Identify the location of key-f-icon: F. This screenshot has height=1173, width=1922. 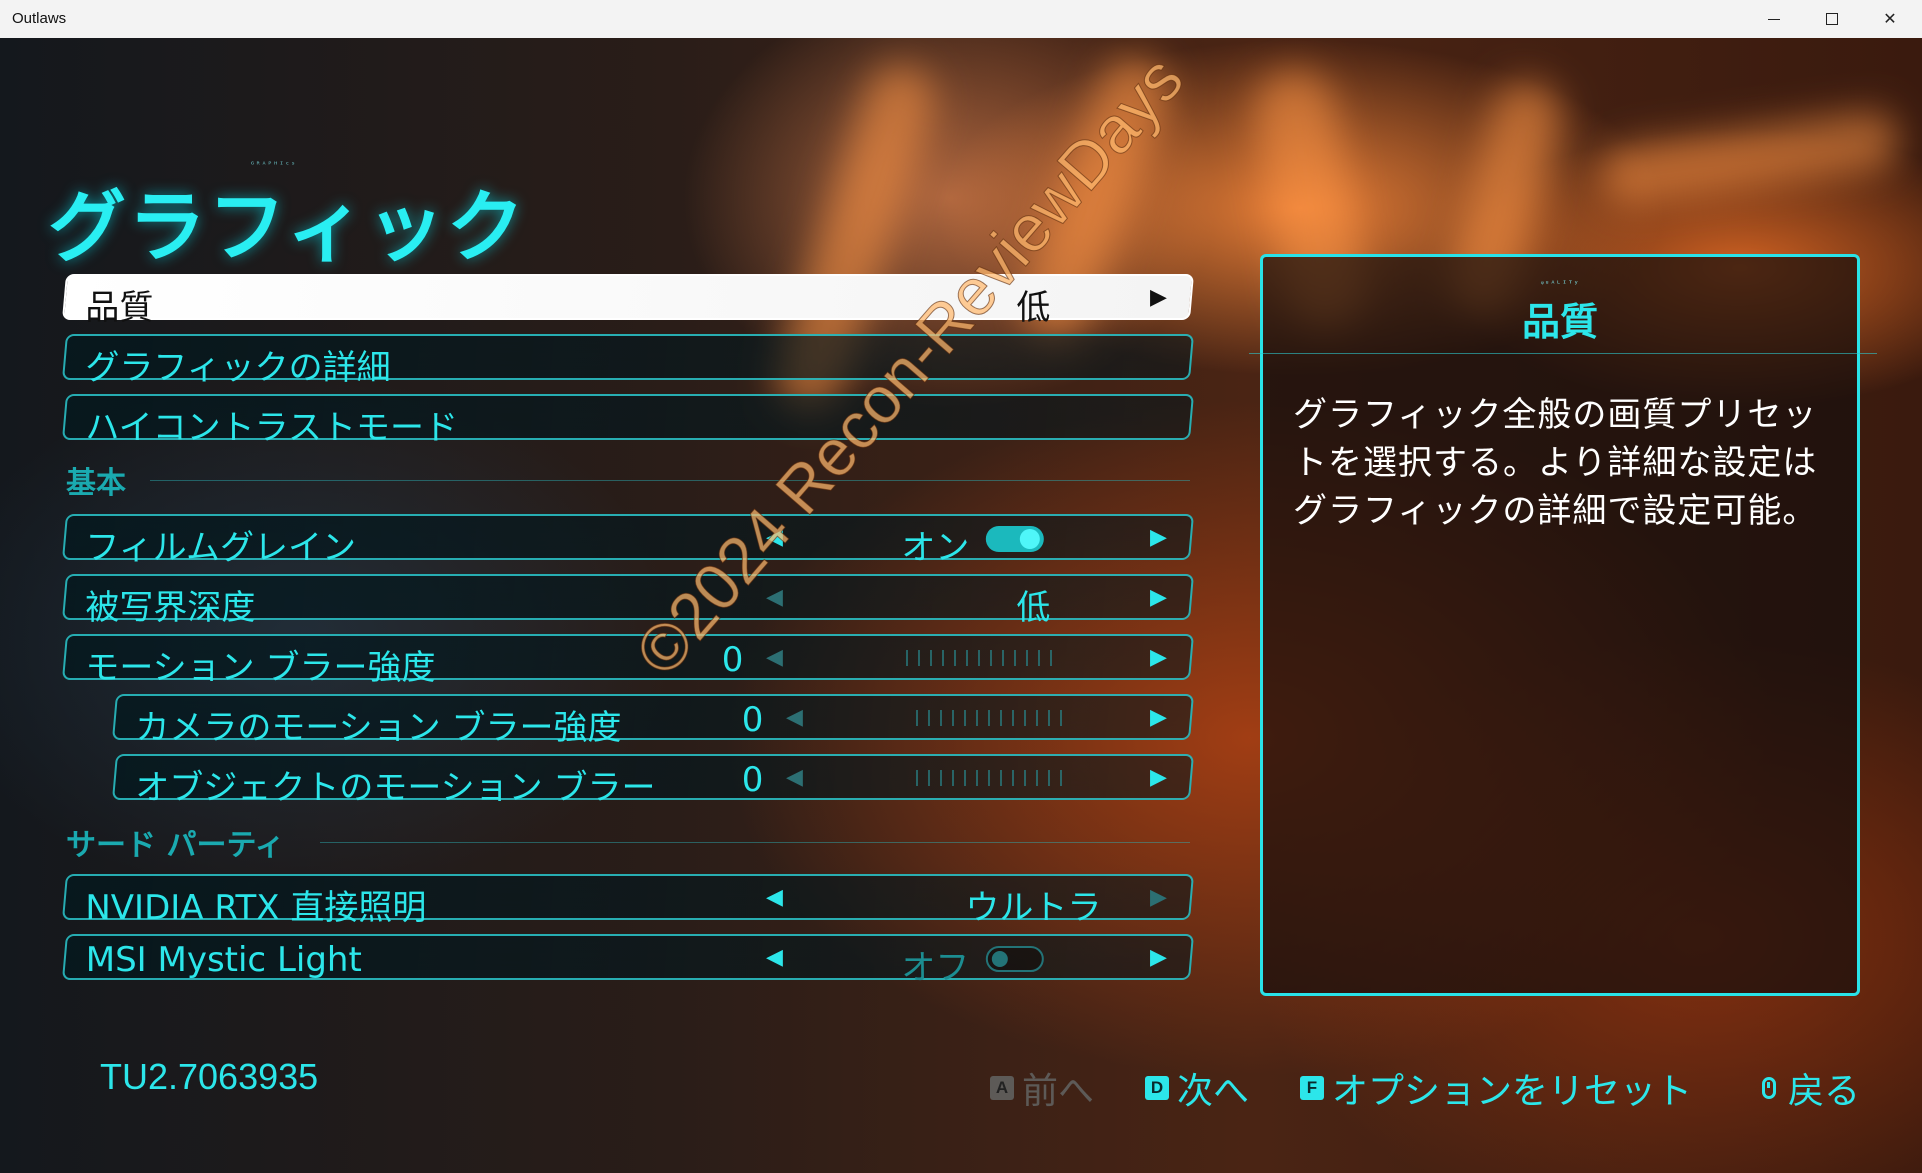
(1312, 1088).